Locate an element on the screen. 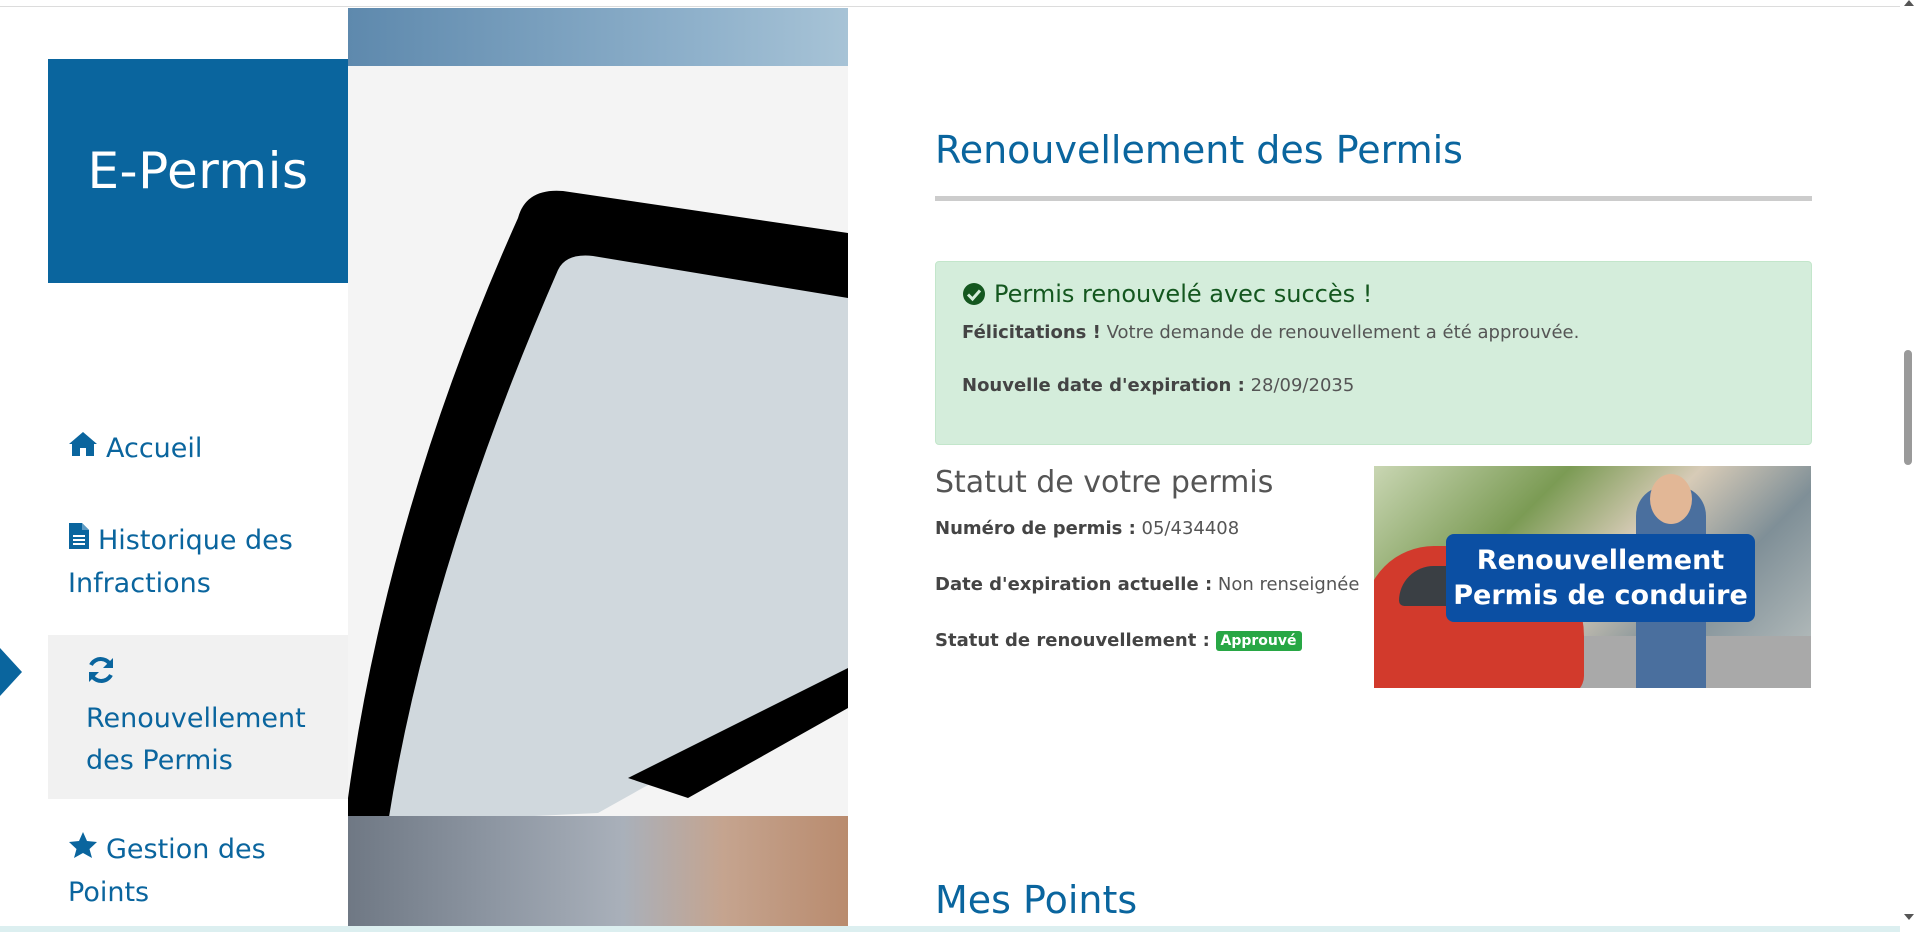  promo-line-1: Renouvellement is located at coordinates (1600, 560).